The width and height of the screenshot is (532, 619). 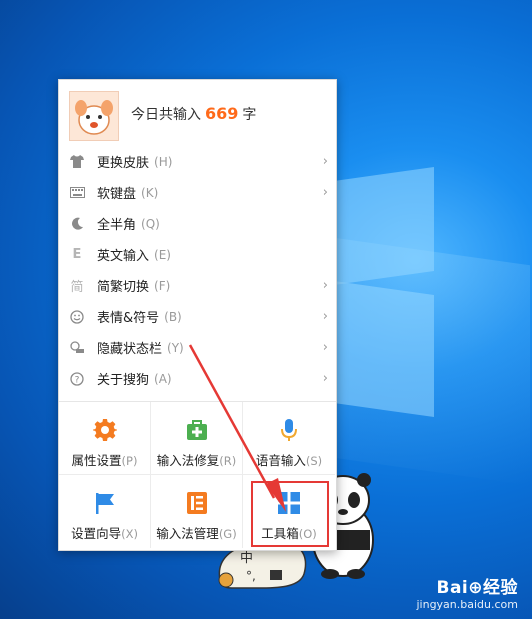 I want to click on baidu-jingyan-watermark: Bai⊕经验 jingyan.baidu.com, so click(x=467, y=592).